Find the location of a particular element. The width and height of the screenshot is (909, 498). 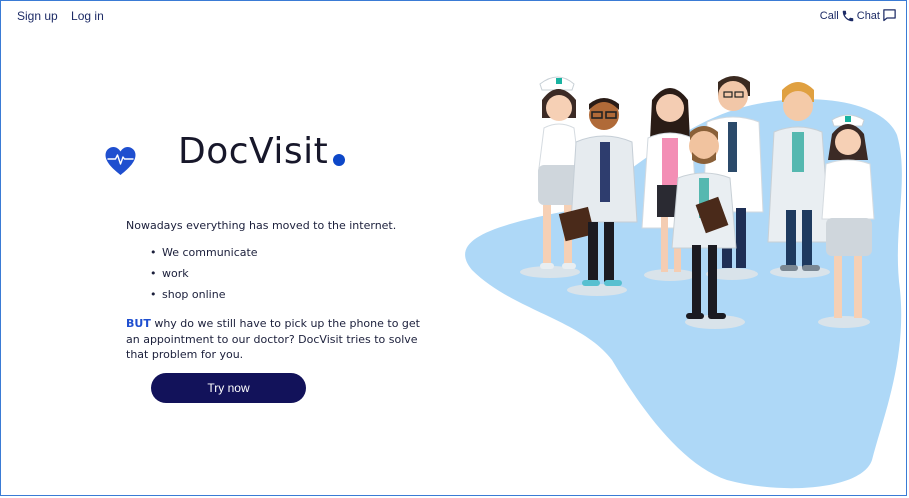

list-item: shop online is located at coordinates (204, 298).